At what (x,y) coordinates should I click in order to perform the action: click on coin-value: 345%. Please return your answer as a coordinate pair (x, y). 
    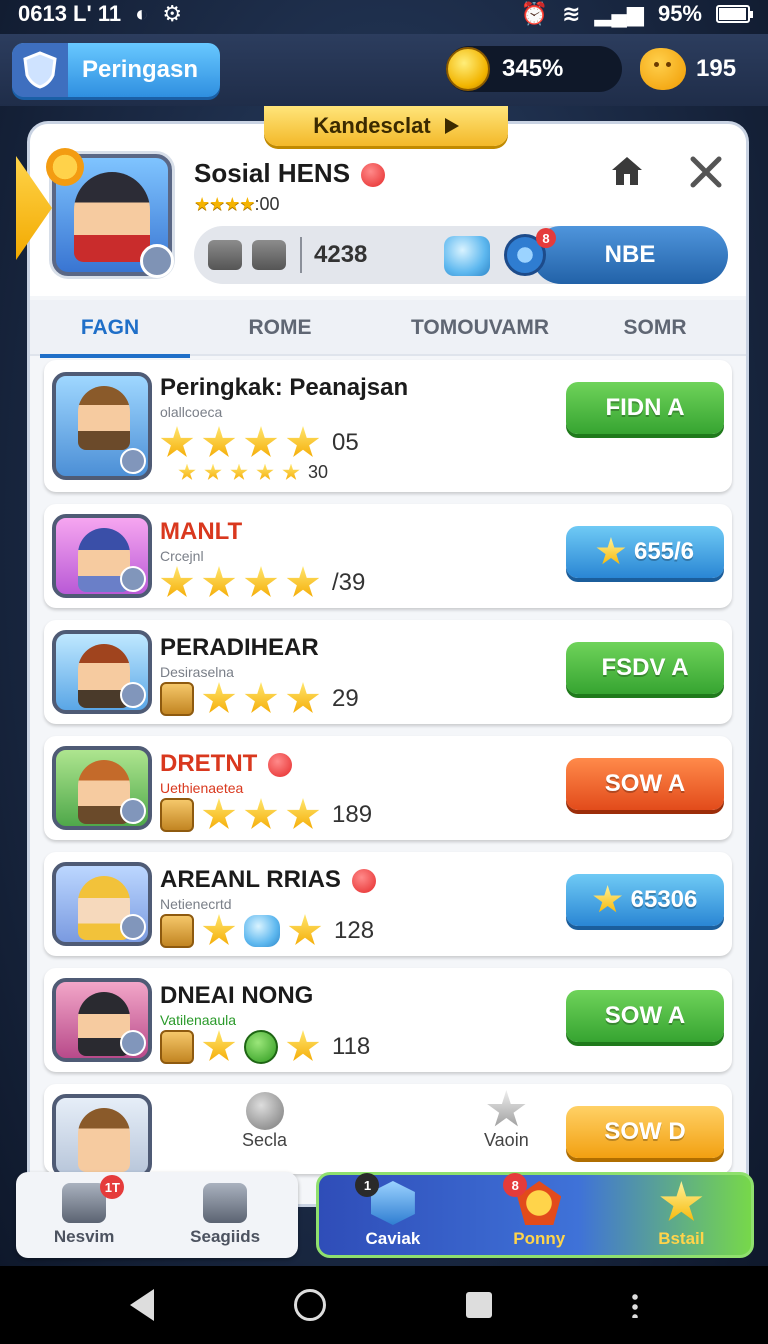
    Looking at the image, I should click on (533, 68).